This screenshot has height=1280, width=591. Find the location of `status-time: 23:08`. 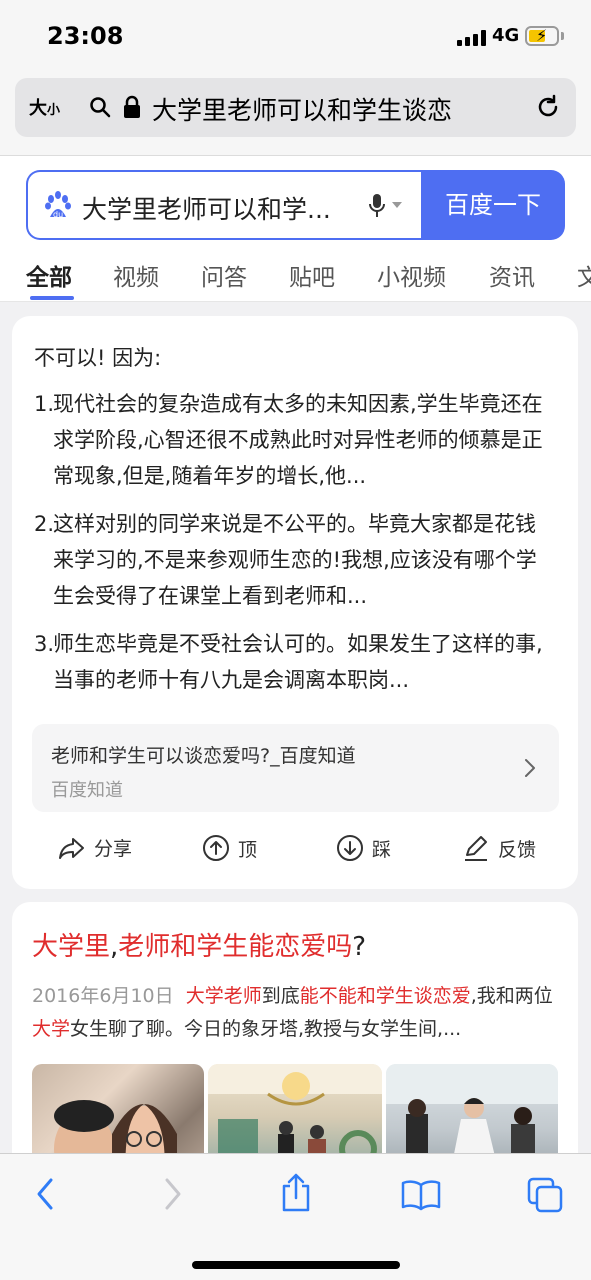

status-time: 23:08 is located at coordinates (85, 36).